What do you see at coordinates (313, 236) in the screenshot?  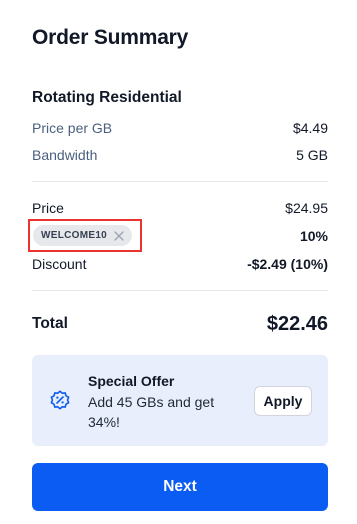 I see `coupon-percent: 10%` at bounding box center [313, 236].